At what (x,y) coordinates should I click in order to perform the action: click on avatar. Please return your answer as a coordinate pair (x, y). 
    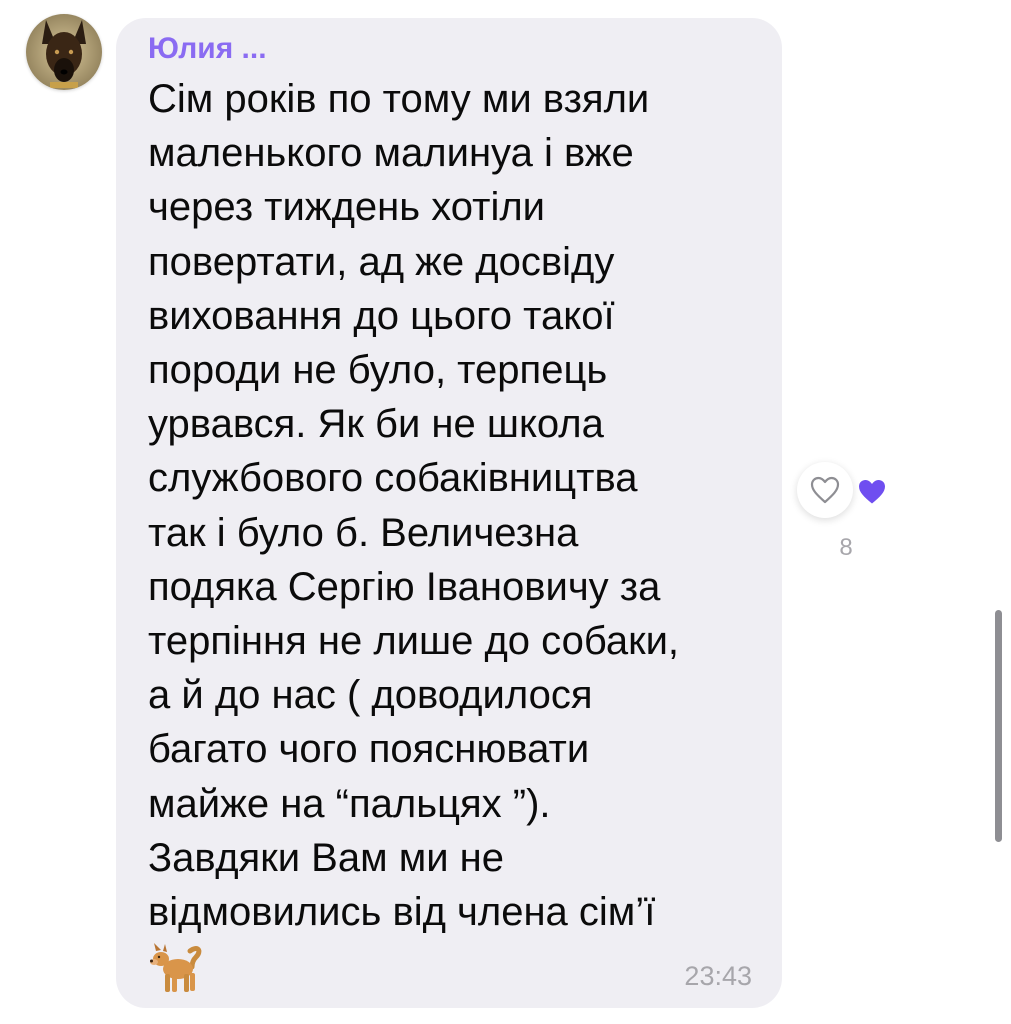
    Looking at the image, I should click on (64, 52).